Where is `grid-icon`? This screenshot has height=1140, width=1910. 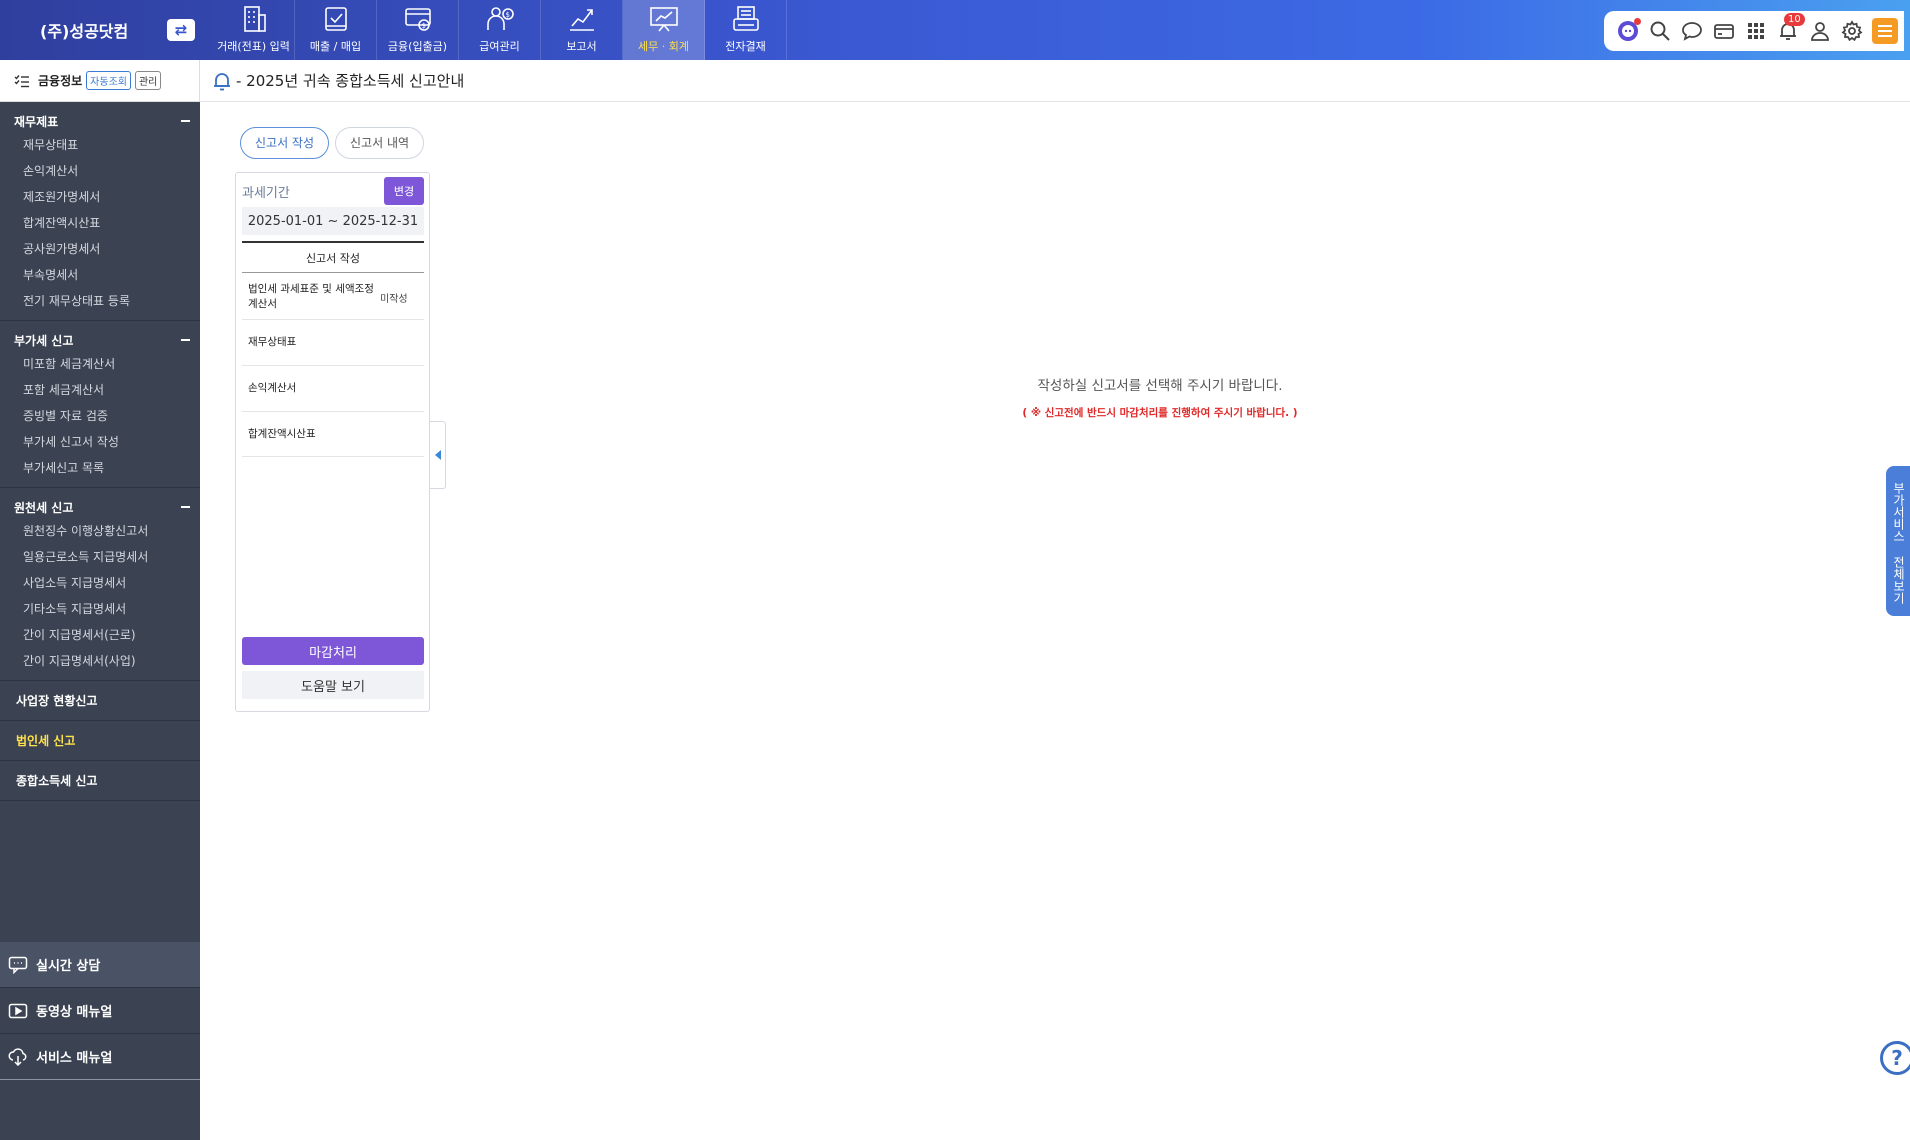 grid-icon is located at coordinates (1756, 31).